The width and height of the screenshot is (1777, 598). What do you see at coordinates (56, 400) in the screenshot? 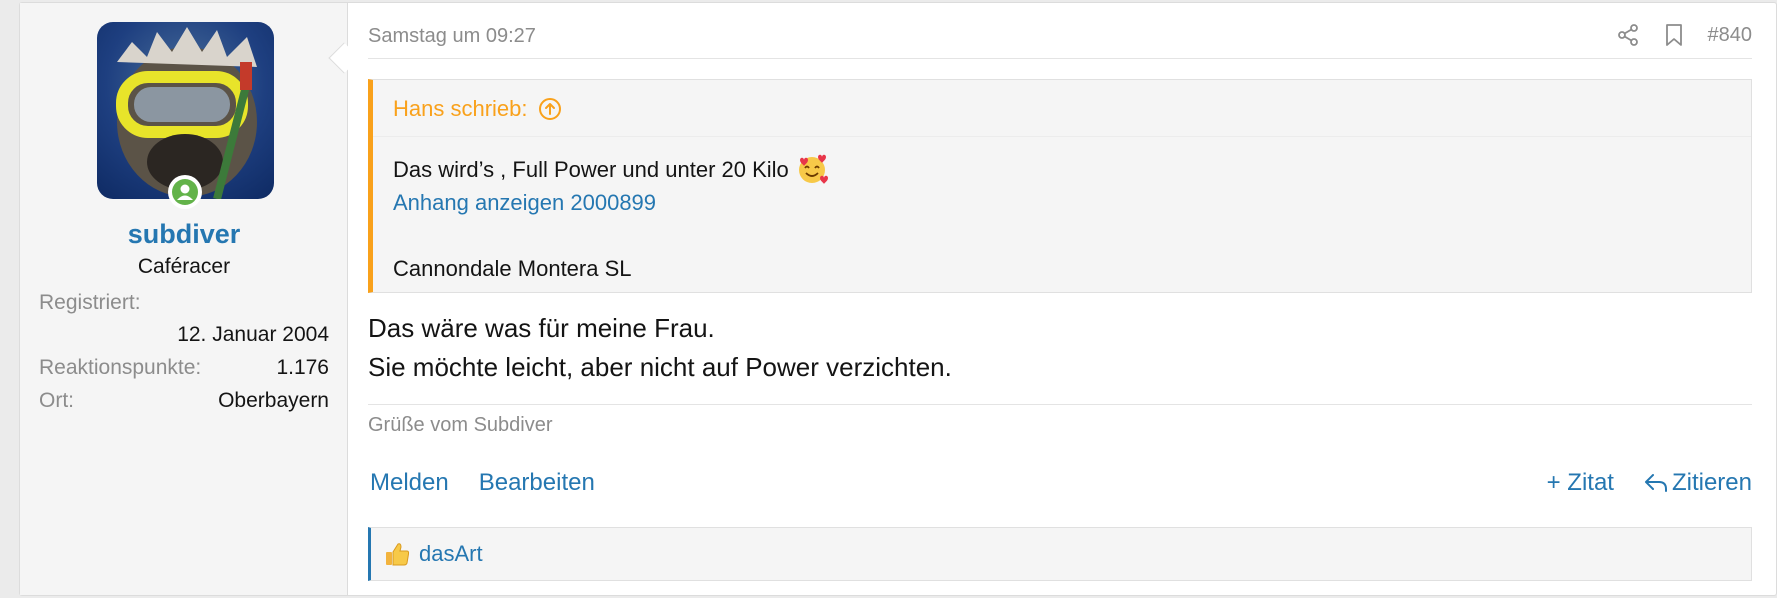
I see `location-label: Ort:` at bounding box center [56, 400].